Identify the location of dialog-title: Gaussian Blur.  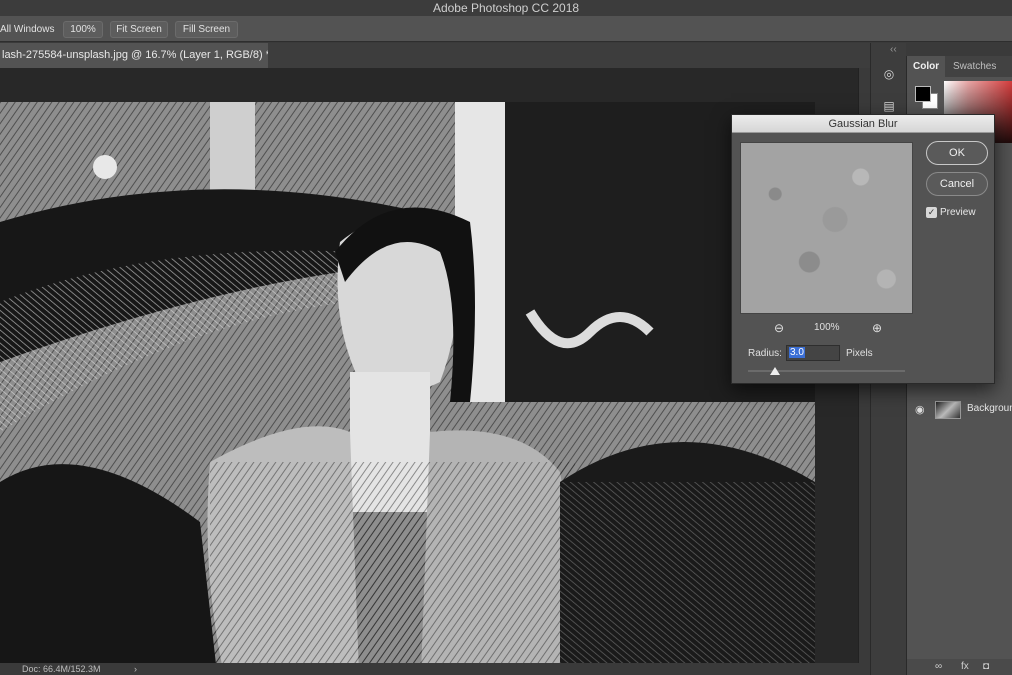
(863, 124).